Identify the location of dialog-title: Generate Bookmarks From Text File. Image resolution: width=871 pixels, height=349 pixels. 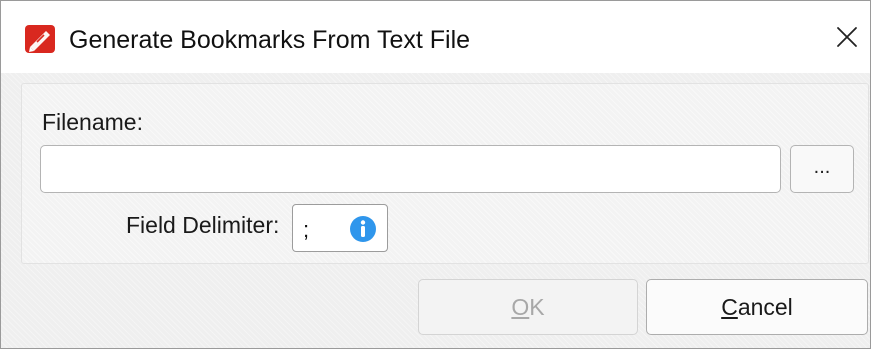
(270, 40).